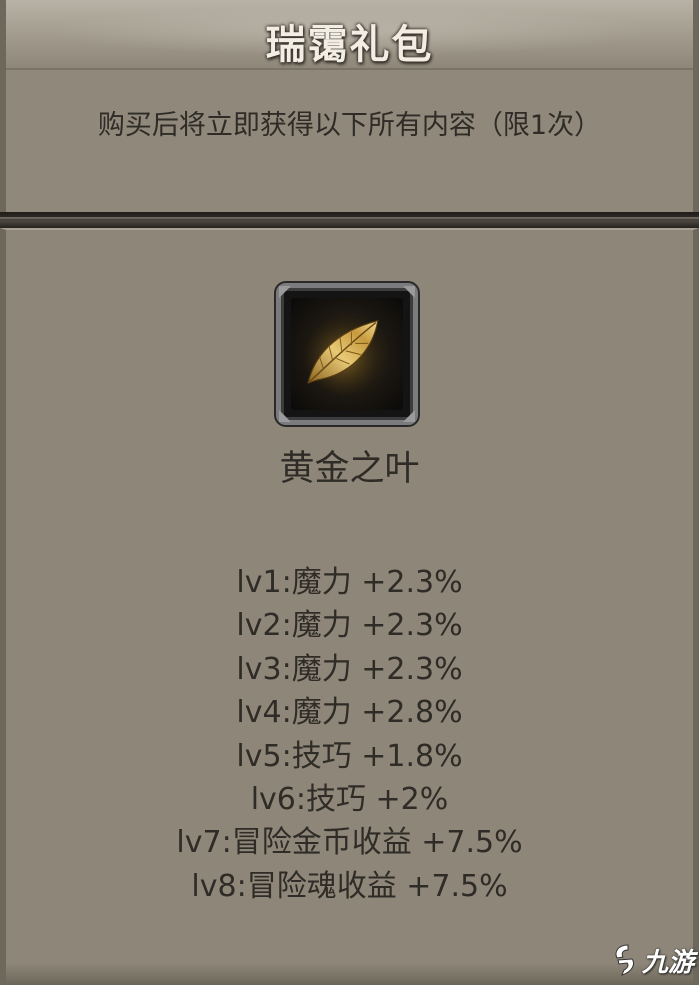 This screenshot has width=699, height=985. Describe the element at coordinates (349, 582) in the screenshot. I see `stat-line: lv1:魔力 +2.3%` at that location.